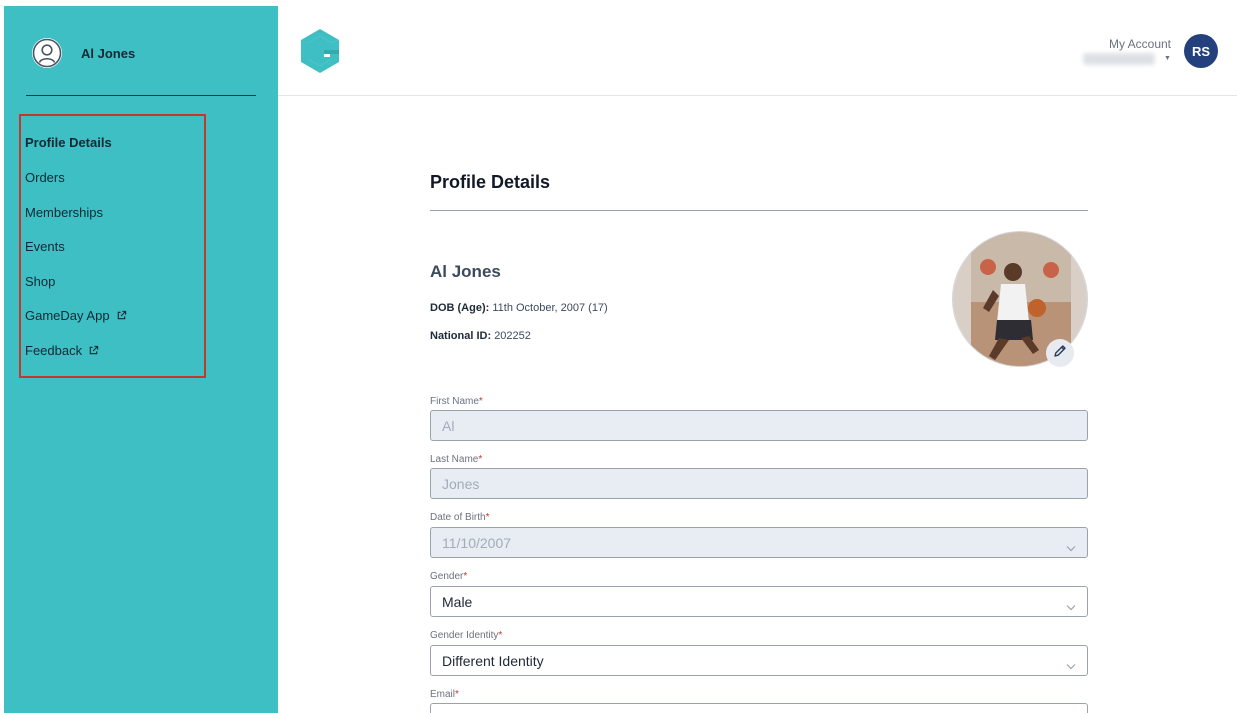  What do you see at coordinates (320, 53) in the screenshot?
I see `gameday-logo-icon` at bounding box center [320, 53].